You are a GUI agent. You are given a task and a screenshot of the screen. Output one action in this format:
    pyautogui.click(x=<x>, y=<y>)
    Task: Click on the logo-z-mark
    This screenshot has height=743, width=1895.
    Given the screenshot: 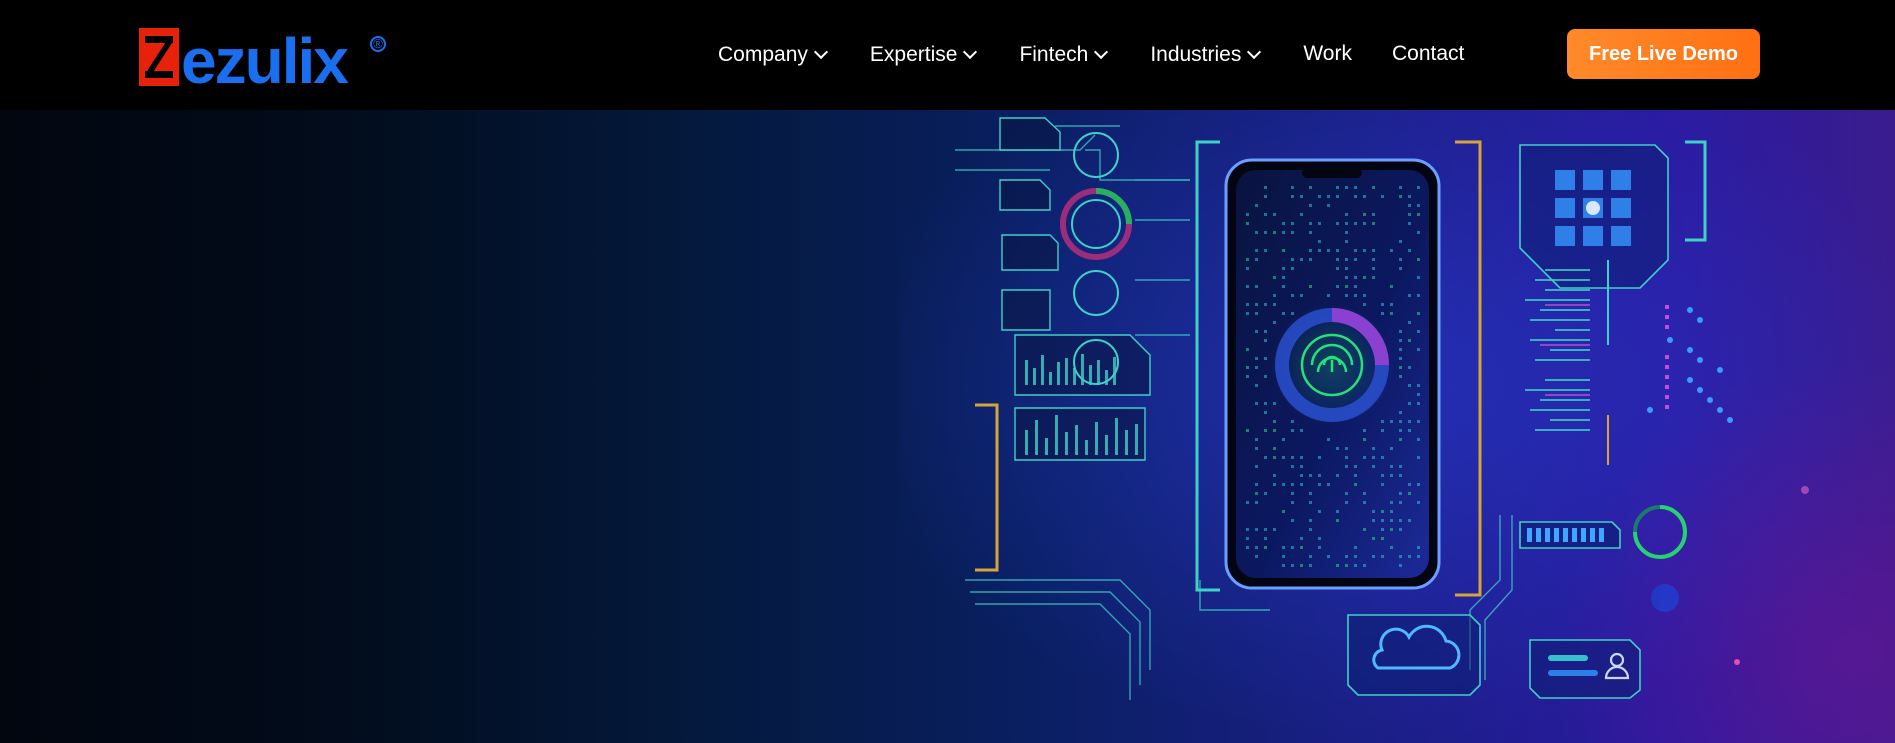 What is the action you would take?
    pyautogui.click(x=159, y=57)
    